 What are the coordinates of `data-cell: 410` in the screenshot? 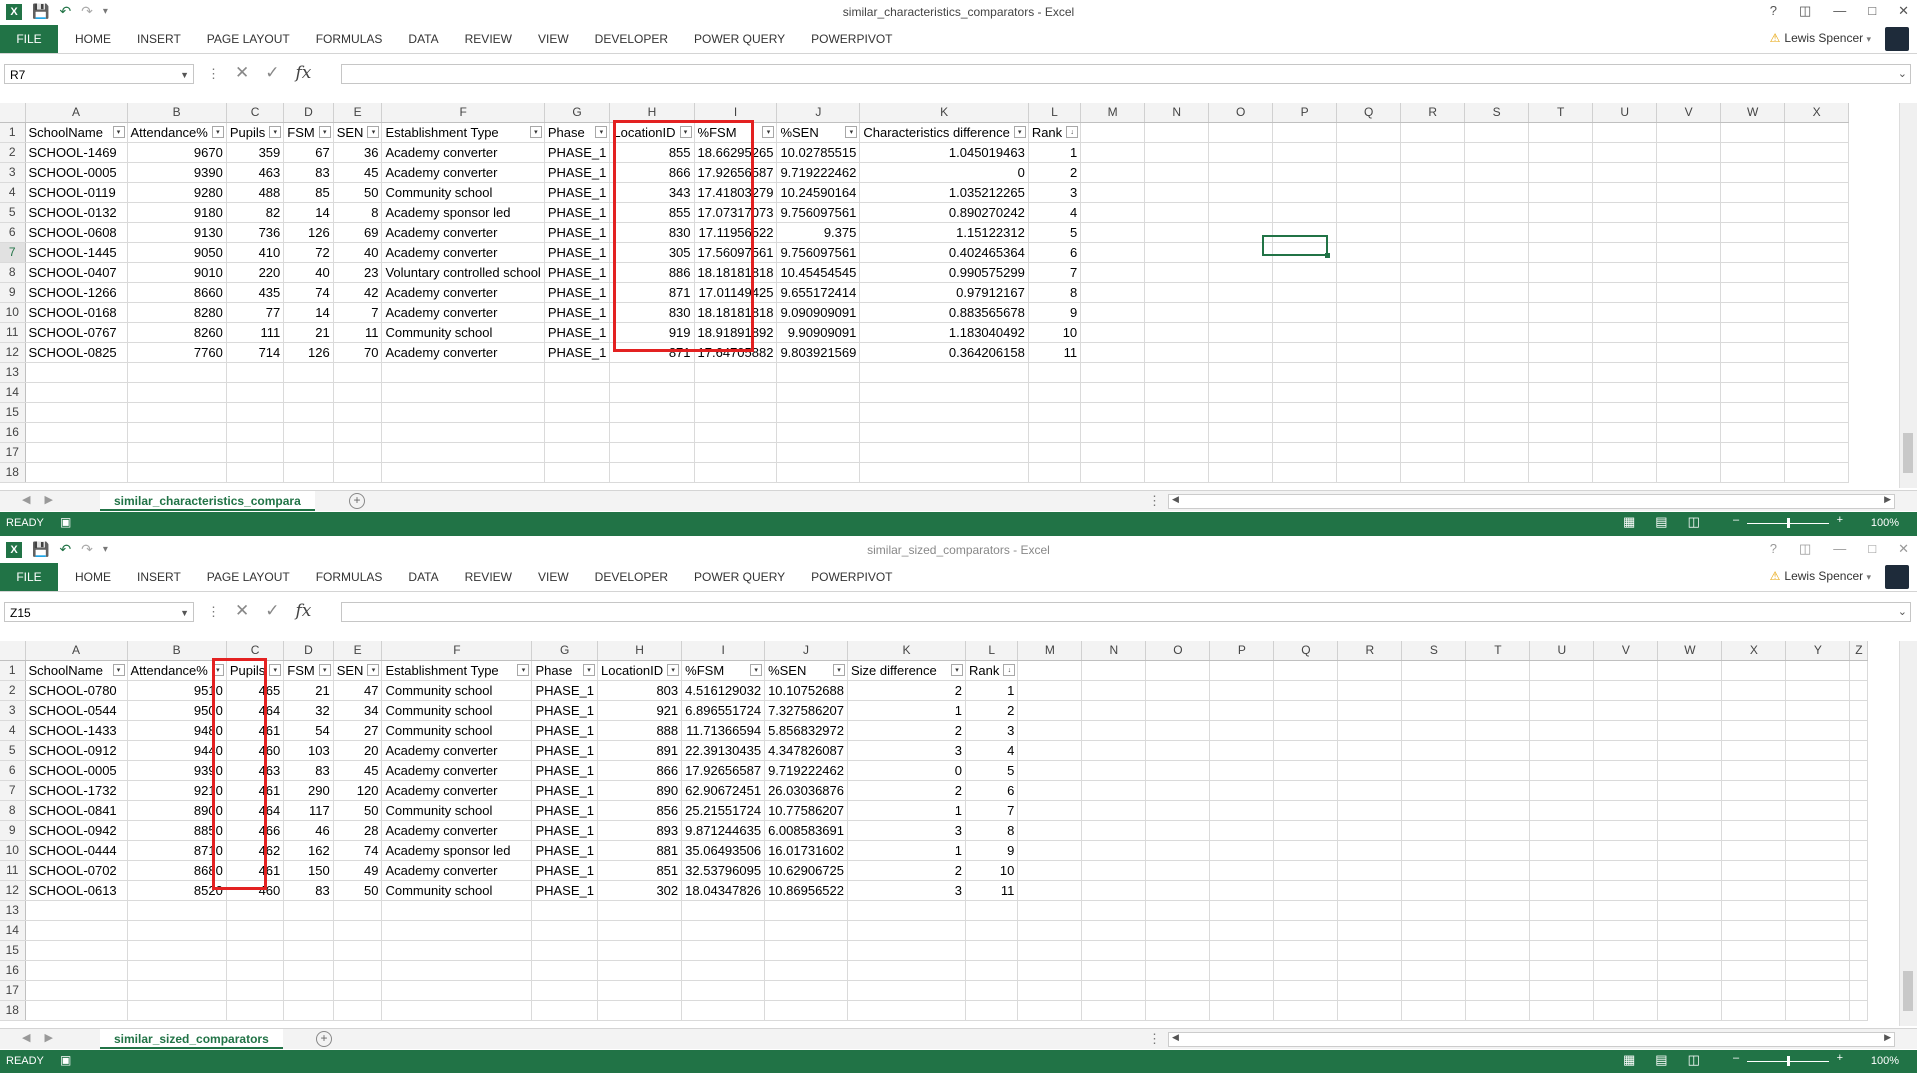 It's located at (255, 252).